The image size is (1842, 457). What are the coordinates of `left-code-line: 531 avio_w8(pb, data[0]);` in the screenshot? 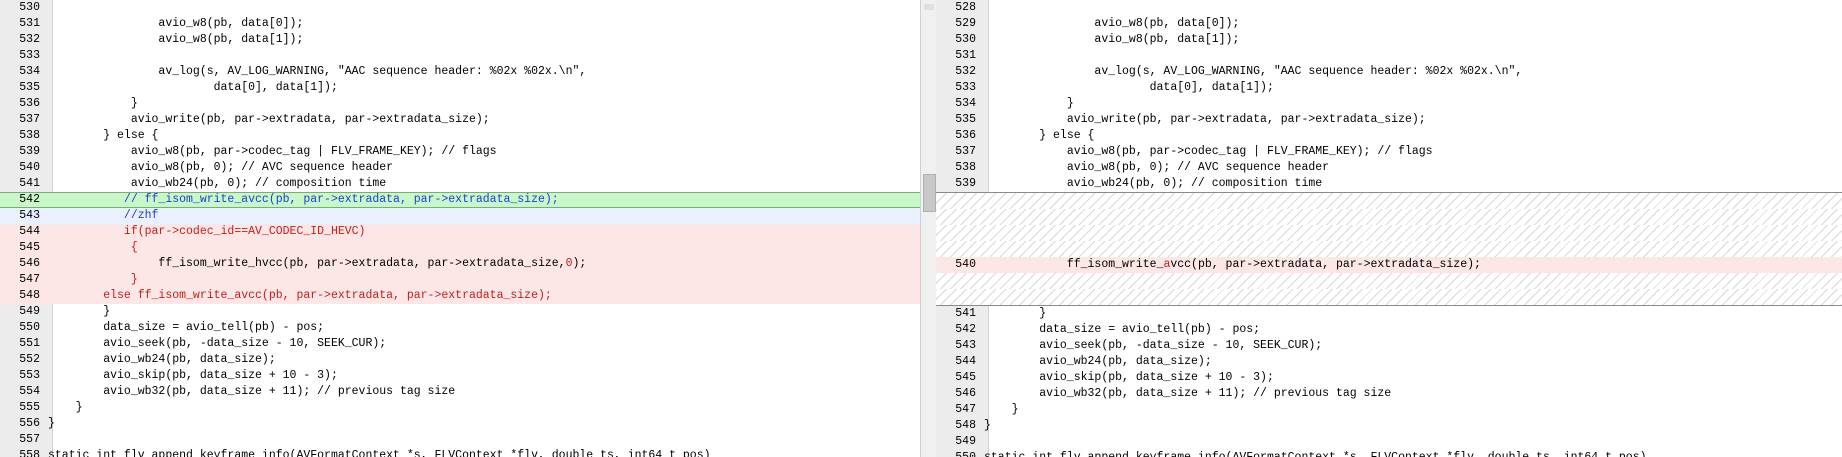 It's located at (460, 24).